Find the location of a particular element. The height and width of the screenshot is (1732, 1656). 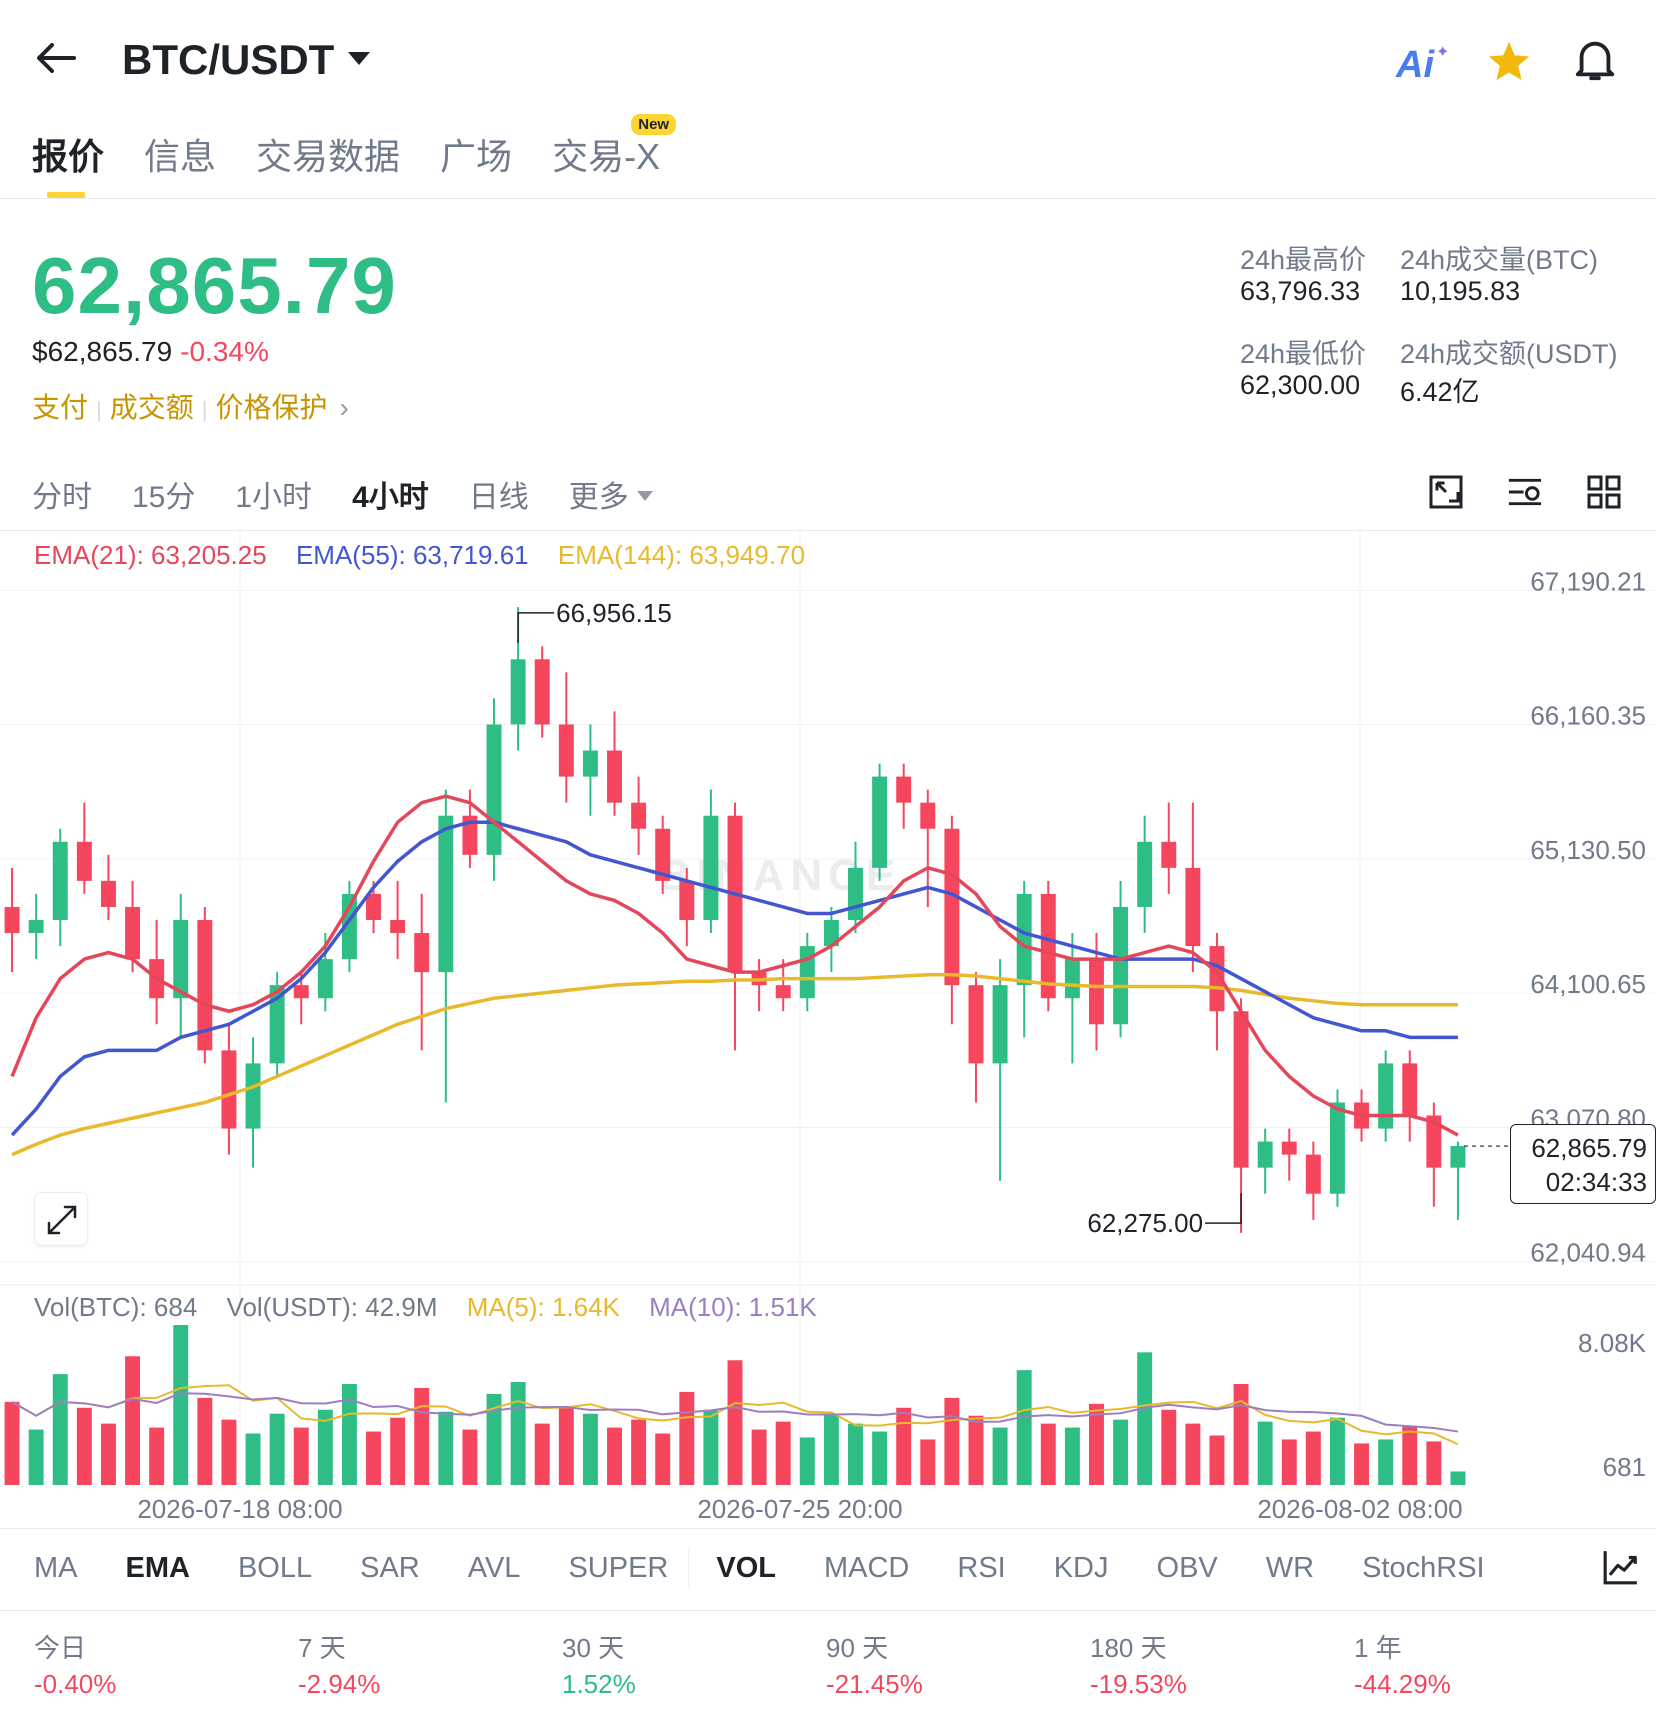

ind-ma: MA is located at coordinates (56, 1568).